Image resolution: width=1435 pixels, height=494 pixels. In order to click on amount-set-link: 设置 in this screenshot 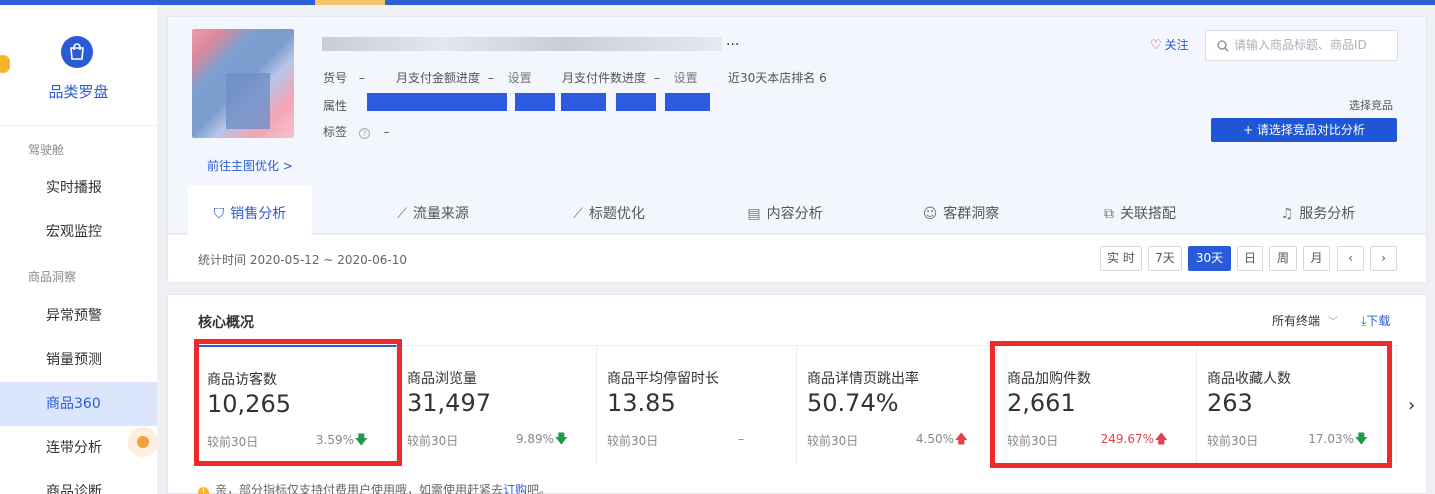, I will do `click(520, 78)`.